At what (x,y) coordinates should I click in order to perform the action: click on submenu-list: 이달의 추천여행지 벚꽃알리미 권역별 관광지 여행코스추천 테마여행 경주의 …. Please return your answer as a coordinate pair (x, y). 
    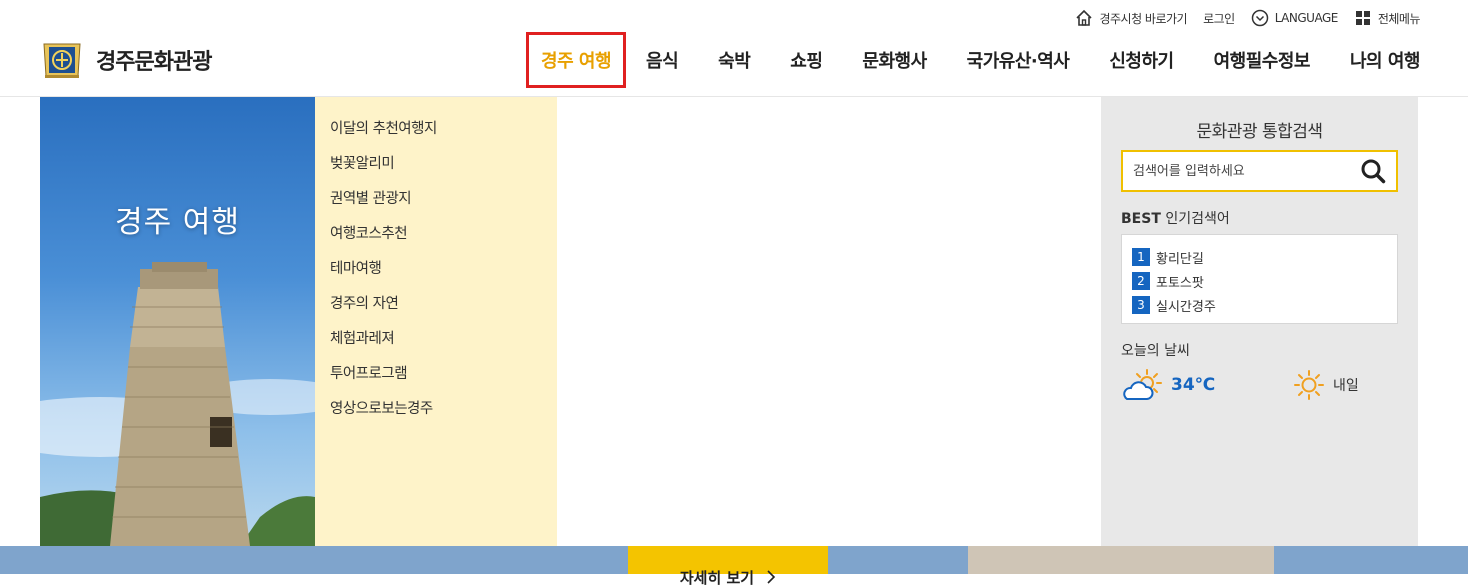
    Looking at the image, I should click on (436, 321).